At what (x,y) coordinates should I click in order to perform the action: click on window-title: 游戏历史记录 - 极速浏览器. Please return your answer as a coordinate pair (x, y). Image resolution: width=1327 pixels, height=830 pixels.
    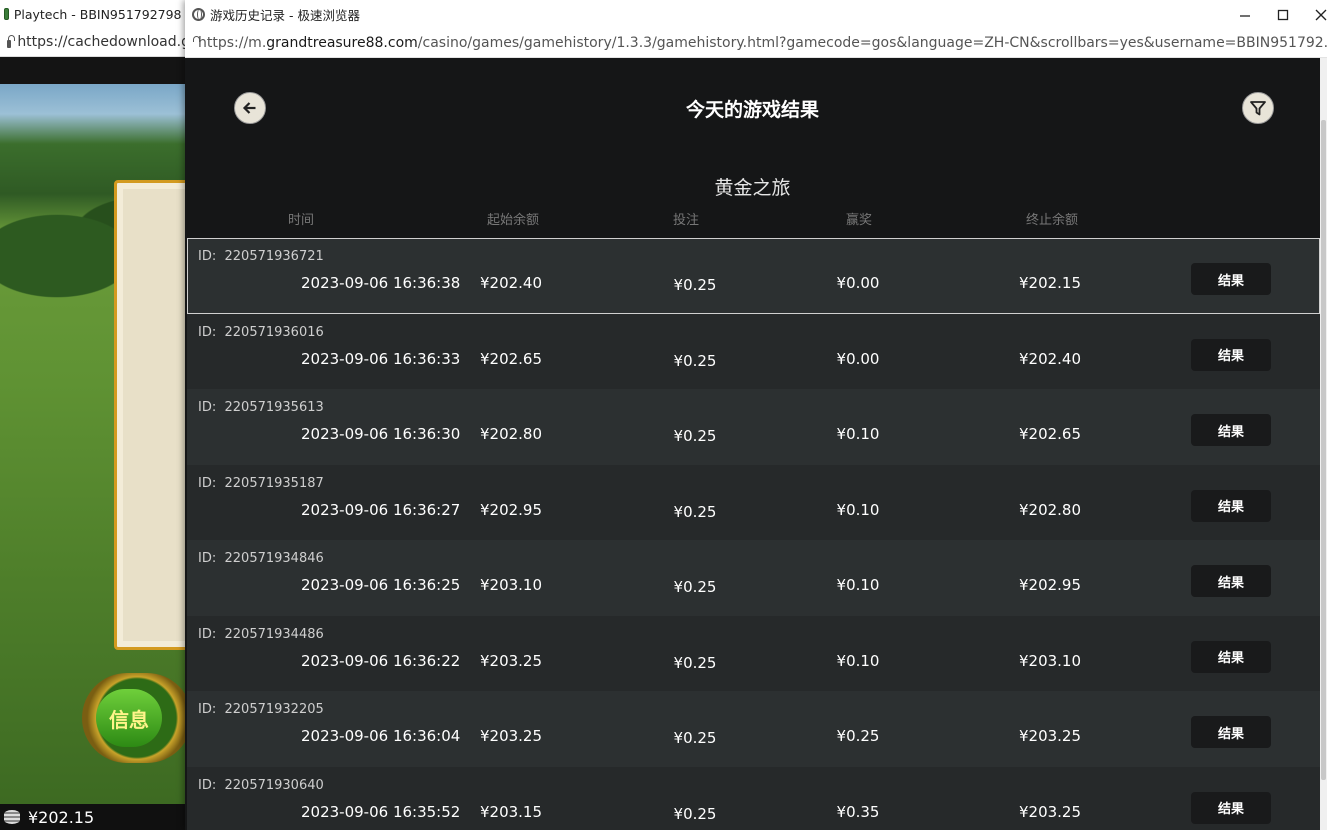
    Looking at the image, I should click on (285, 15).